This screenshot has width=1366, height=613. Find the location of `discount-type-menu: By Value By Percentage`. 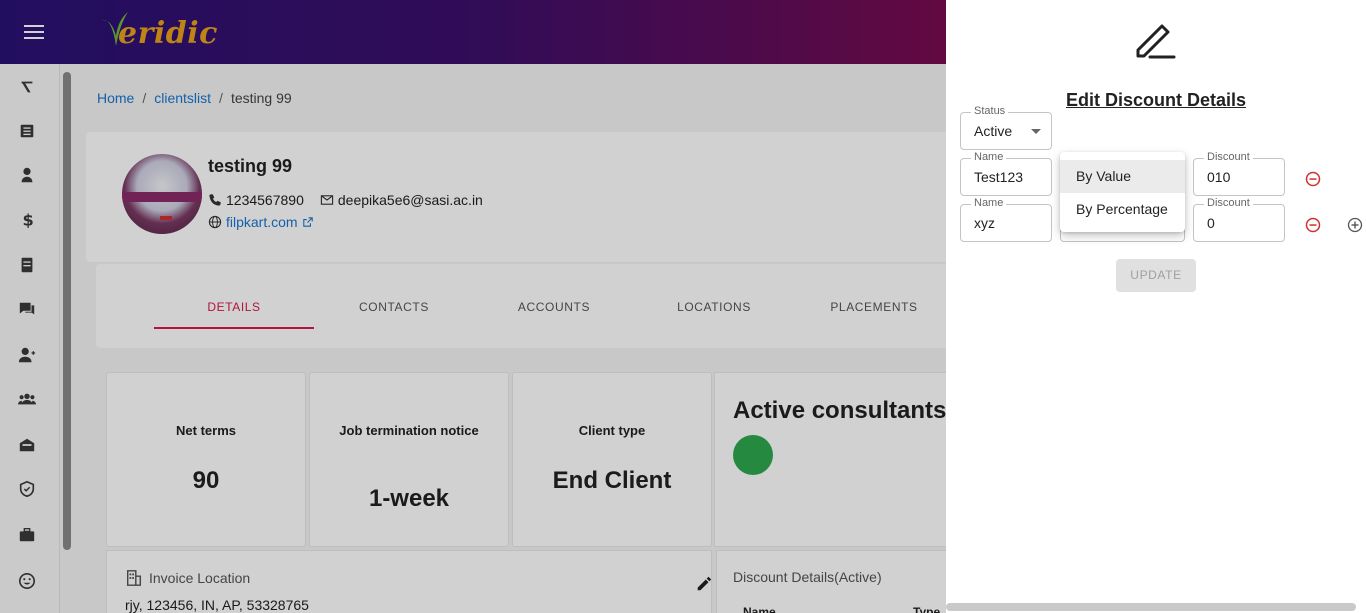

discount-type-menu: By Value By Percentage is located at coordinates (1122, 192).